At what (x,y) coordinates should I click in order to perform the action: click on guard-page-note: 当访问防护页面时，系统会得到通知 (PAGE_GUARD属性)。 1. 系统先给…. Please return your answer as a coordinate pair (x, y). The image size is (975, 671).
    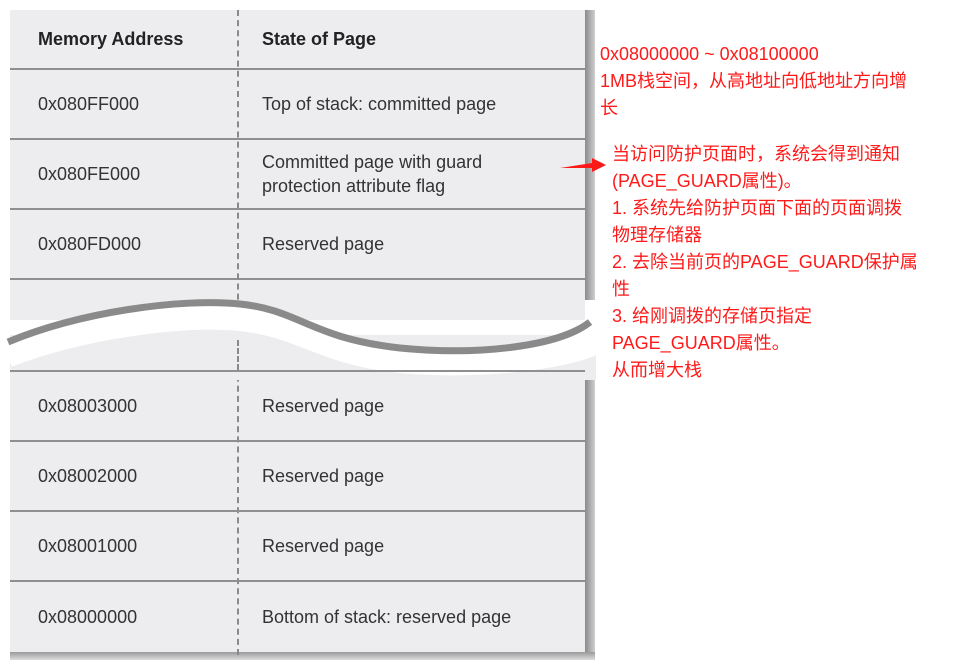
    Looking at the image, I should click on (765, 262).